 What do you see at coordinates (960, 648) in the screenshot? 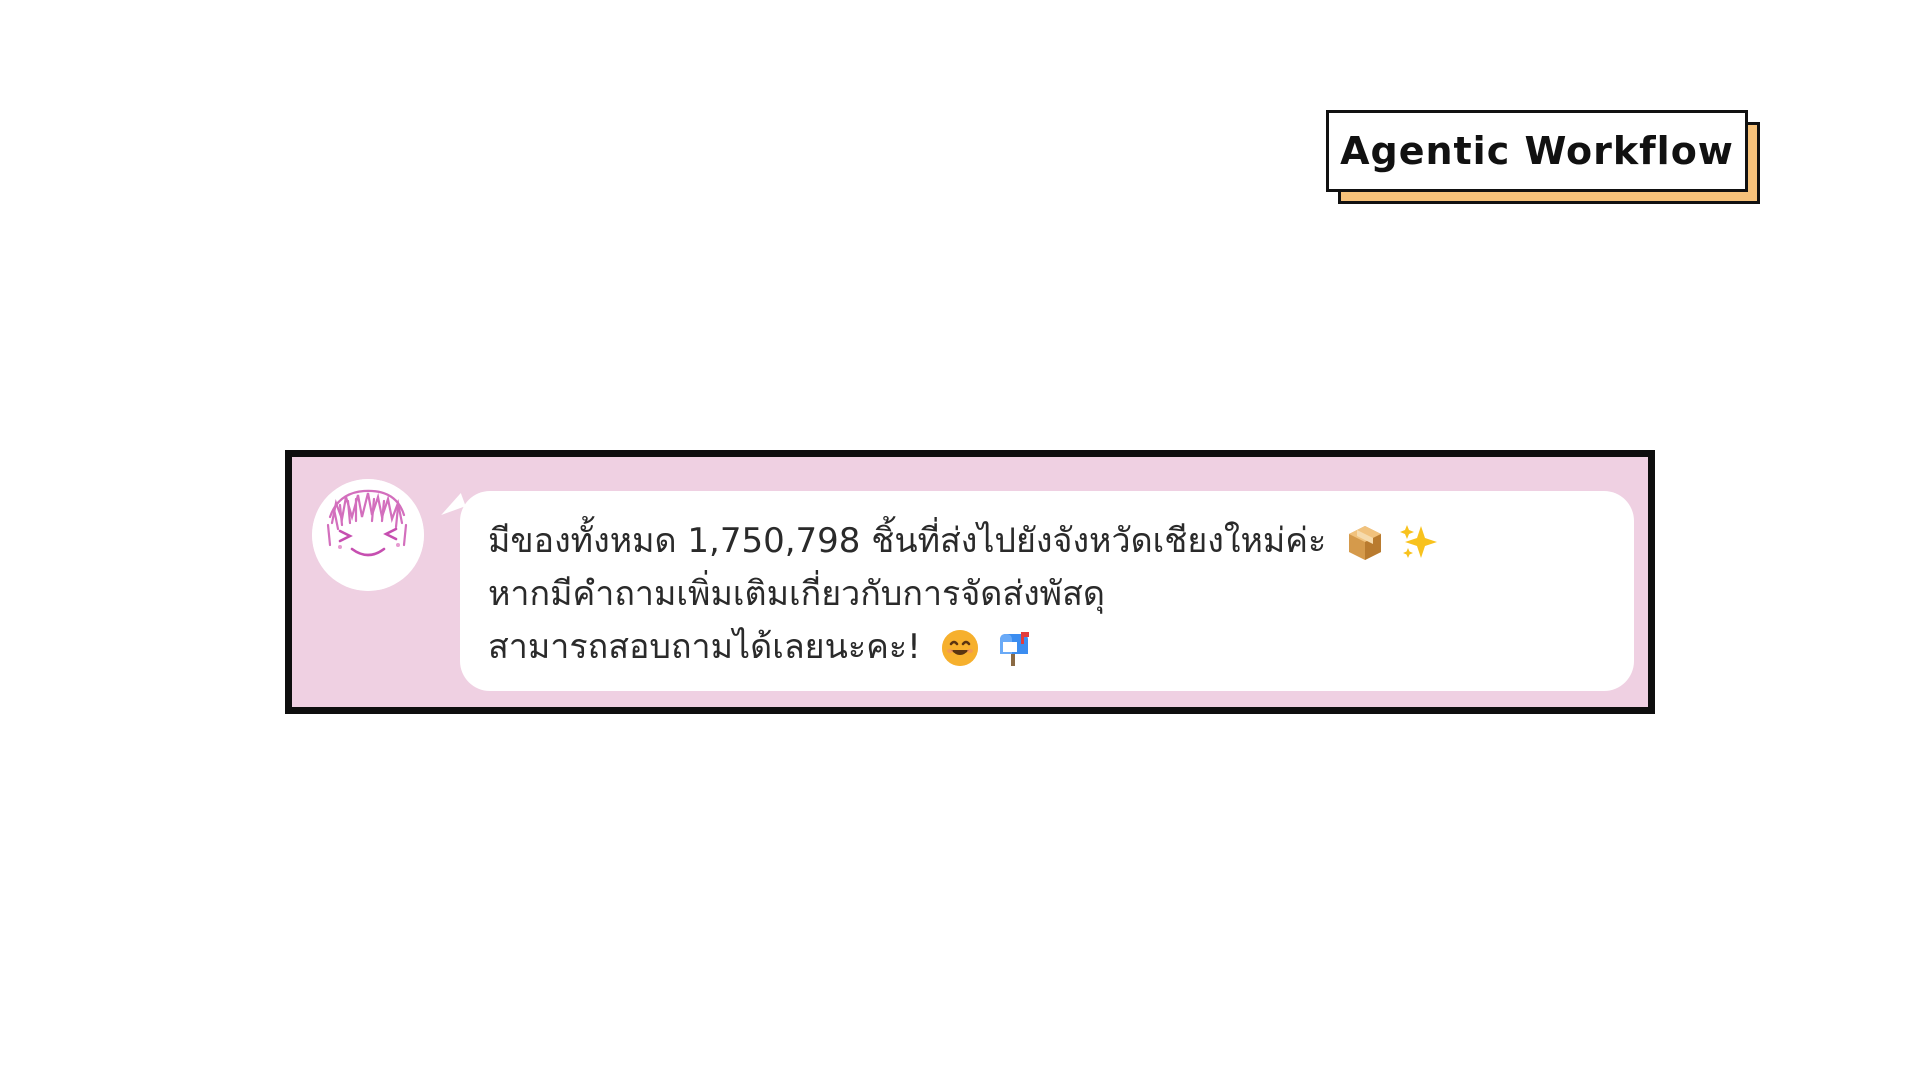
I see `smiling-face-icon` at bounding box center [960, 648].